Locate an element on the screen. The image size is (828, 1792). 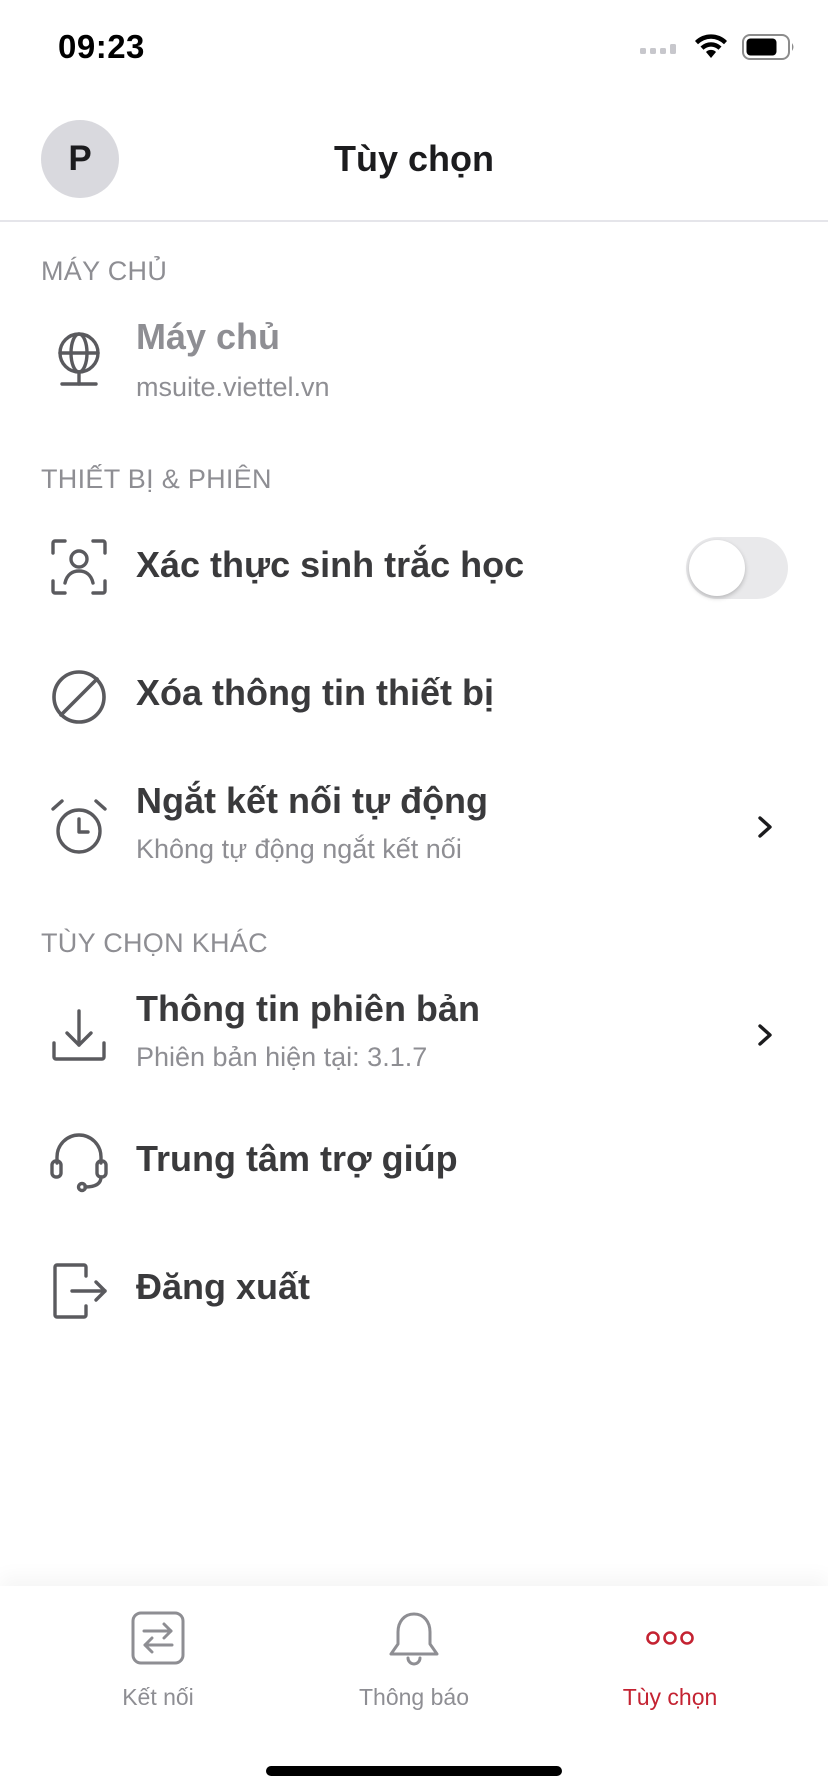
logout-row: Đăng xuất is located at coordinates (414, 1290).